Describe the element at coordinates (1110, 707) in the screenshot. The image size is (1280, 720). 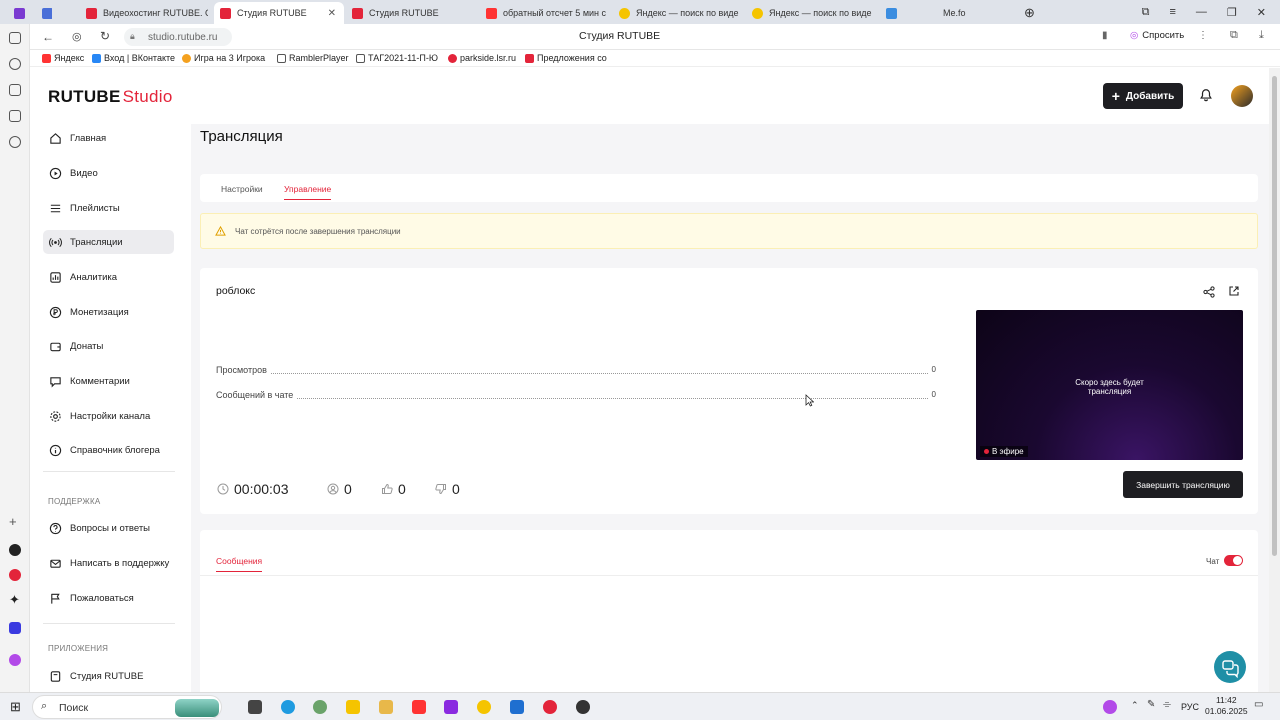
I see `alice-tray-icon` at that location.